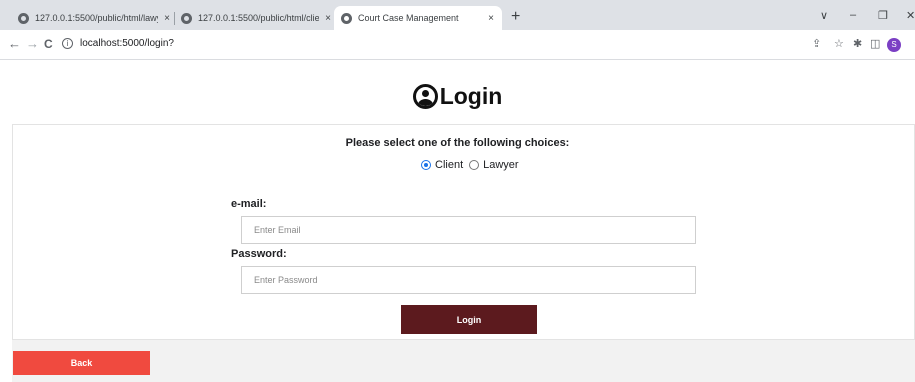  I want to click on password-field, so click(468, 280).